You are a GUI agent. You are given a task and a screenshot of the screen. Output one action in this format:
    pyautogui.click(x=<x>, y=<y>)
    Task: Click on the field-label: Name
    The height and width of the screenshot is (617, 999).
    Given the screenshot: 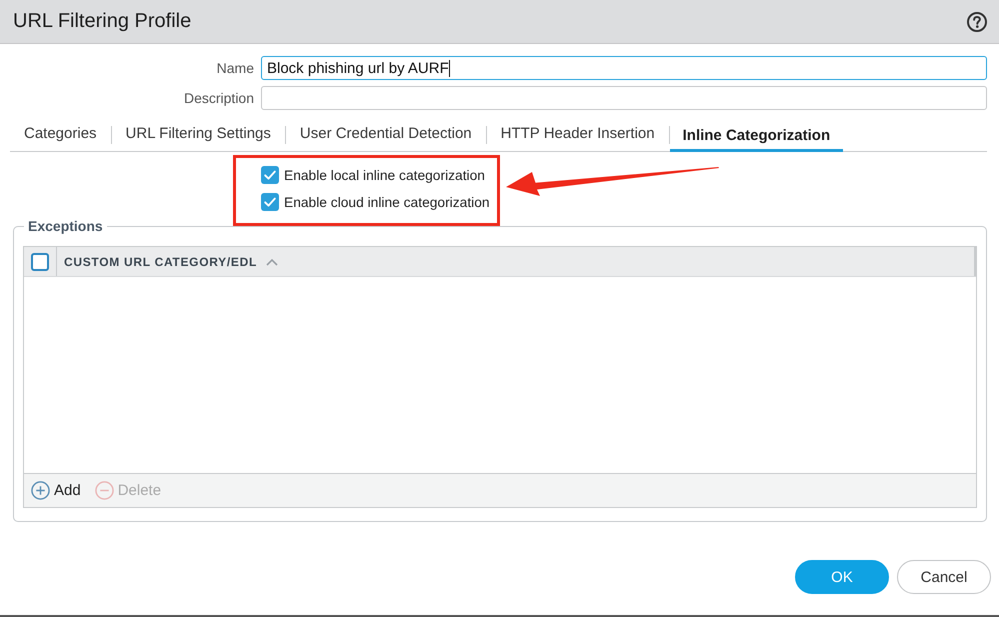 What is the action you would take?
    pyautogui.click(x=235, y=68)
    